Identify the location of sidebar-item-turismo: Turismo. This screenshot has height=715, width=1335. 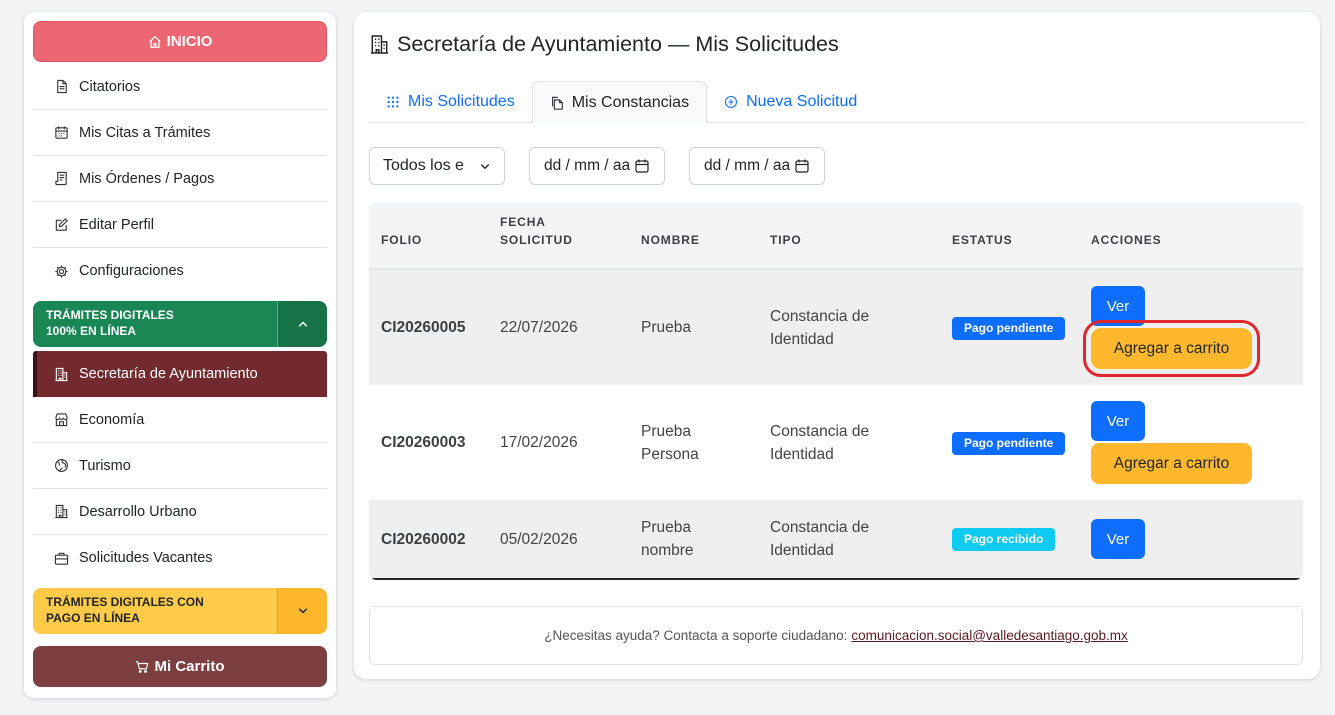
(180, 466).